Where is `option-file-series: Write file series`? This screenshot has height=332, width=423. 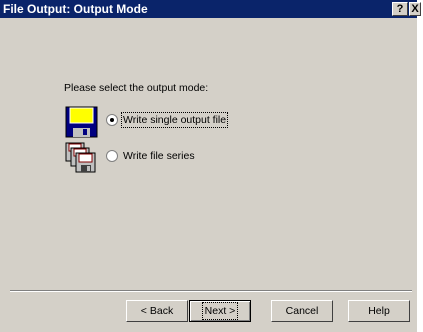 option-file-series: Write file series is located at coordinates (150, 156).